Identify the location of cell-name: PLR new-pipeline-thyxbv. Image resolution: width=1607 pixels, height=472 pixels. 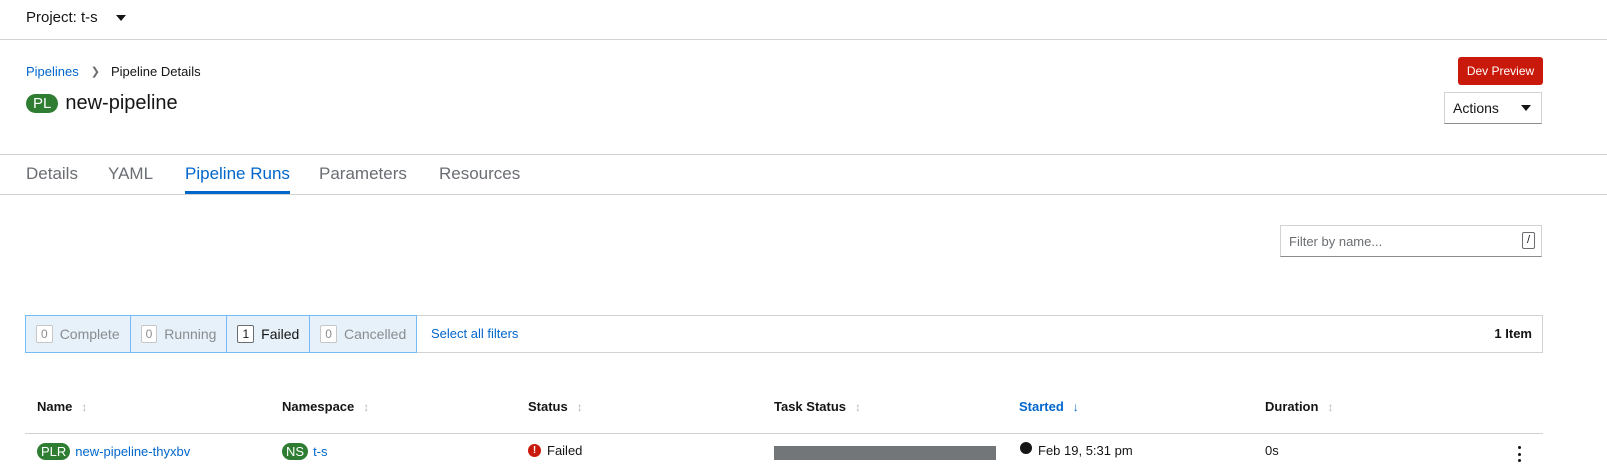
(113, 451).